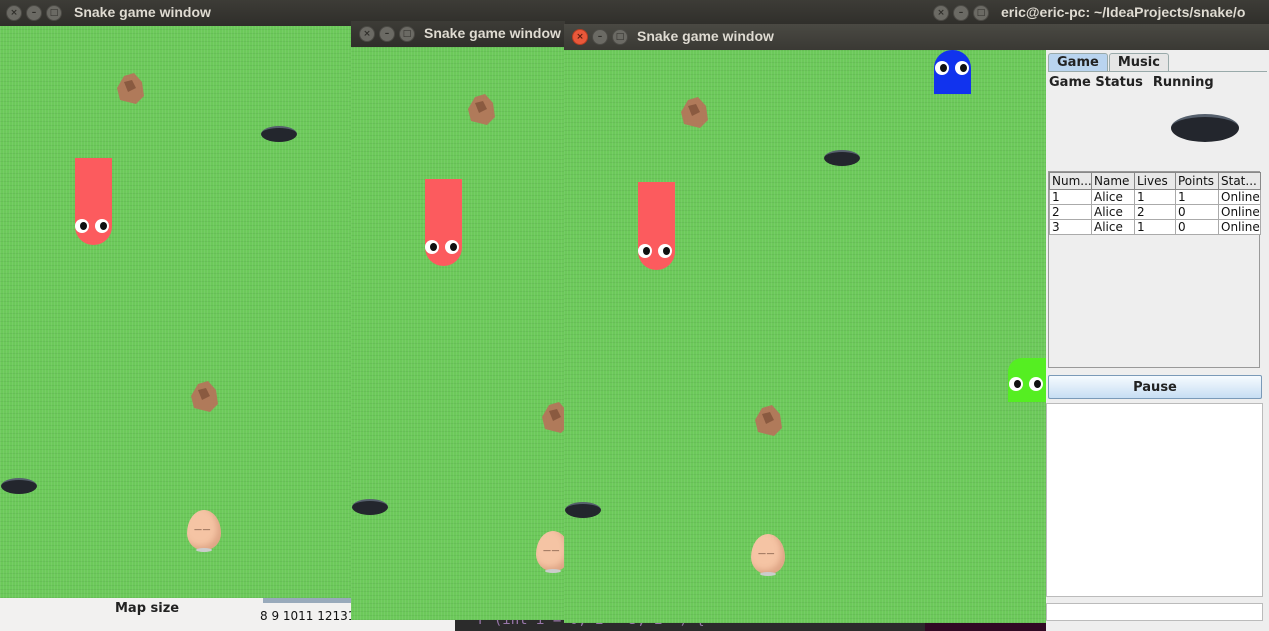 Image resolution: width=1269 pixels, height=631 pixels. What do you see at coordinates (147, 608) in the screenshot?
I see `map-size-label: Map size` at bounding box center [147, 608].